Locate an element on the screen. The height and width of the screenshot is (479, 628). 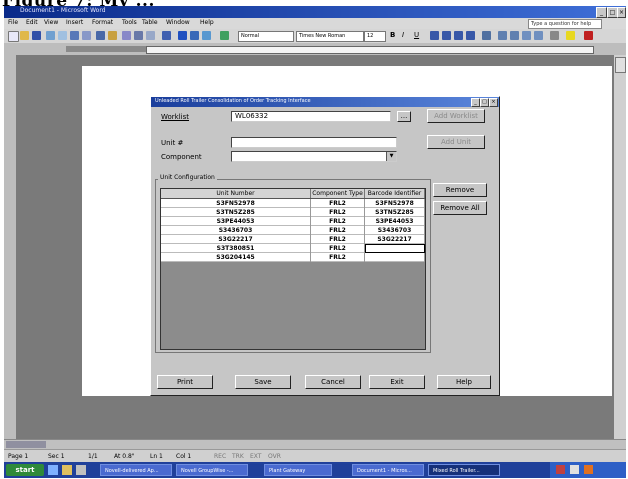
tray-app-icon is located at coordinates (588, 469).